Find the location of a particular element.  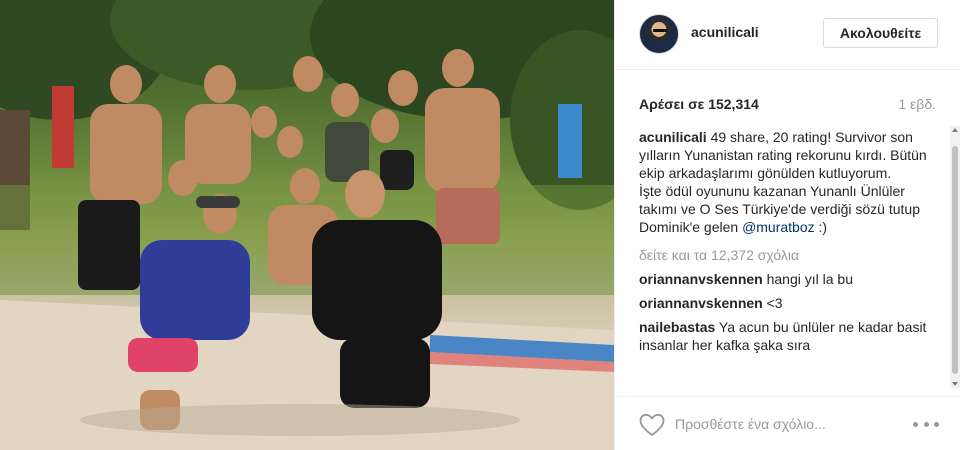

avatar is located at coordinates (659, 34).